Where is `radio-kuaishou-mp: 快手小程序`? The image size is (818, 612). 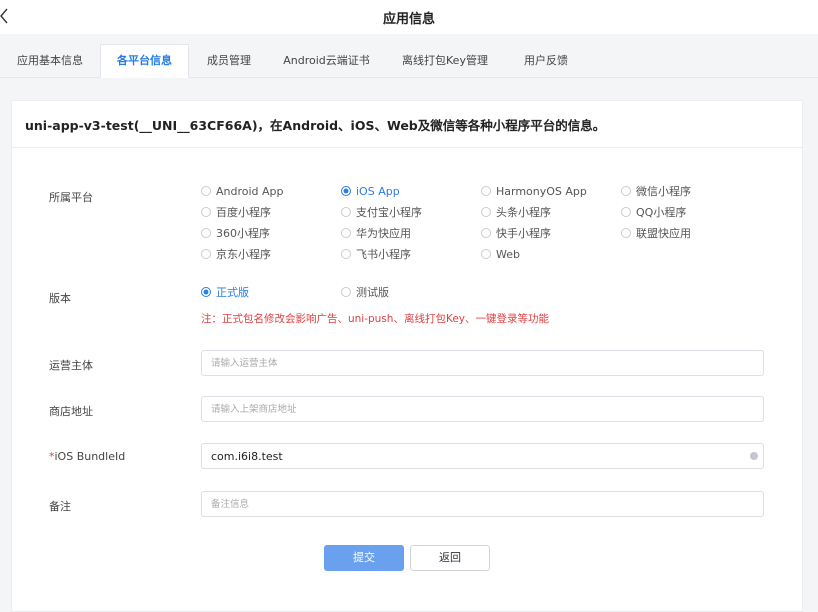 radio-kuaishou-mp: 快手小程序 is located at coordinates (516, 233).